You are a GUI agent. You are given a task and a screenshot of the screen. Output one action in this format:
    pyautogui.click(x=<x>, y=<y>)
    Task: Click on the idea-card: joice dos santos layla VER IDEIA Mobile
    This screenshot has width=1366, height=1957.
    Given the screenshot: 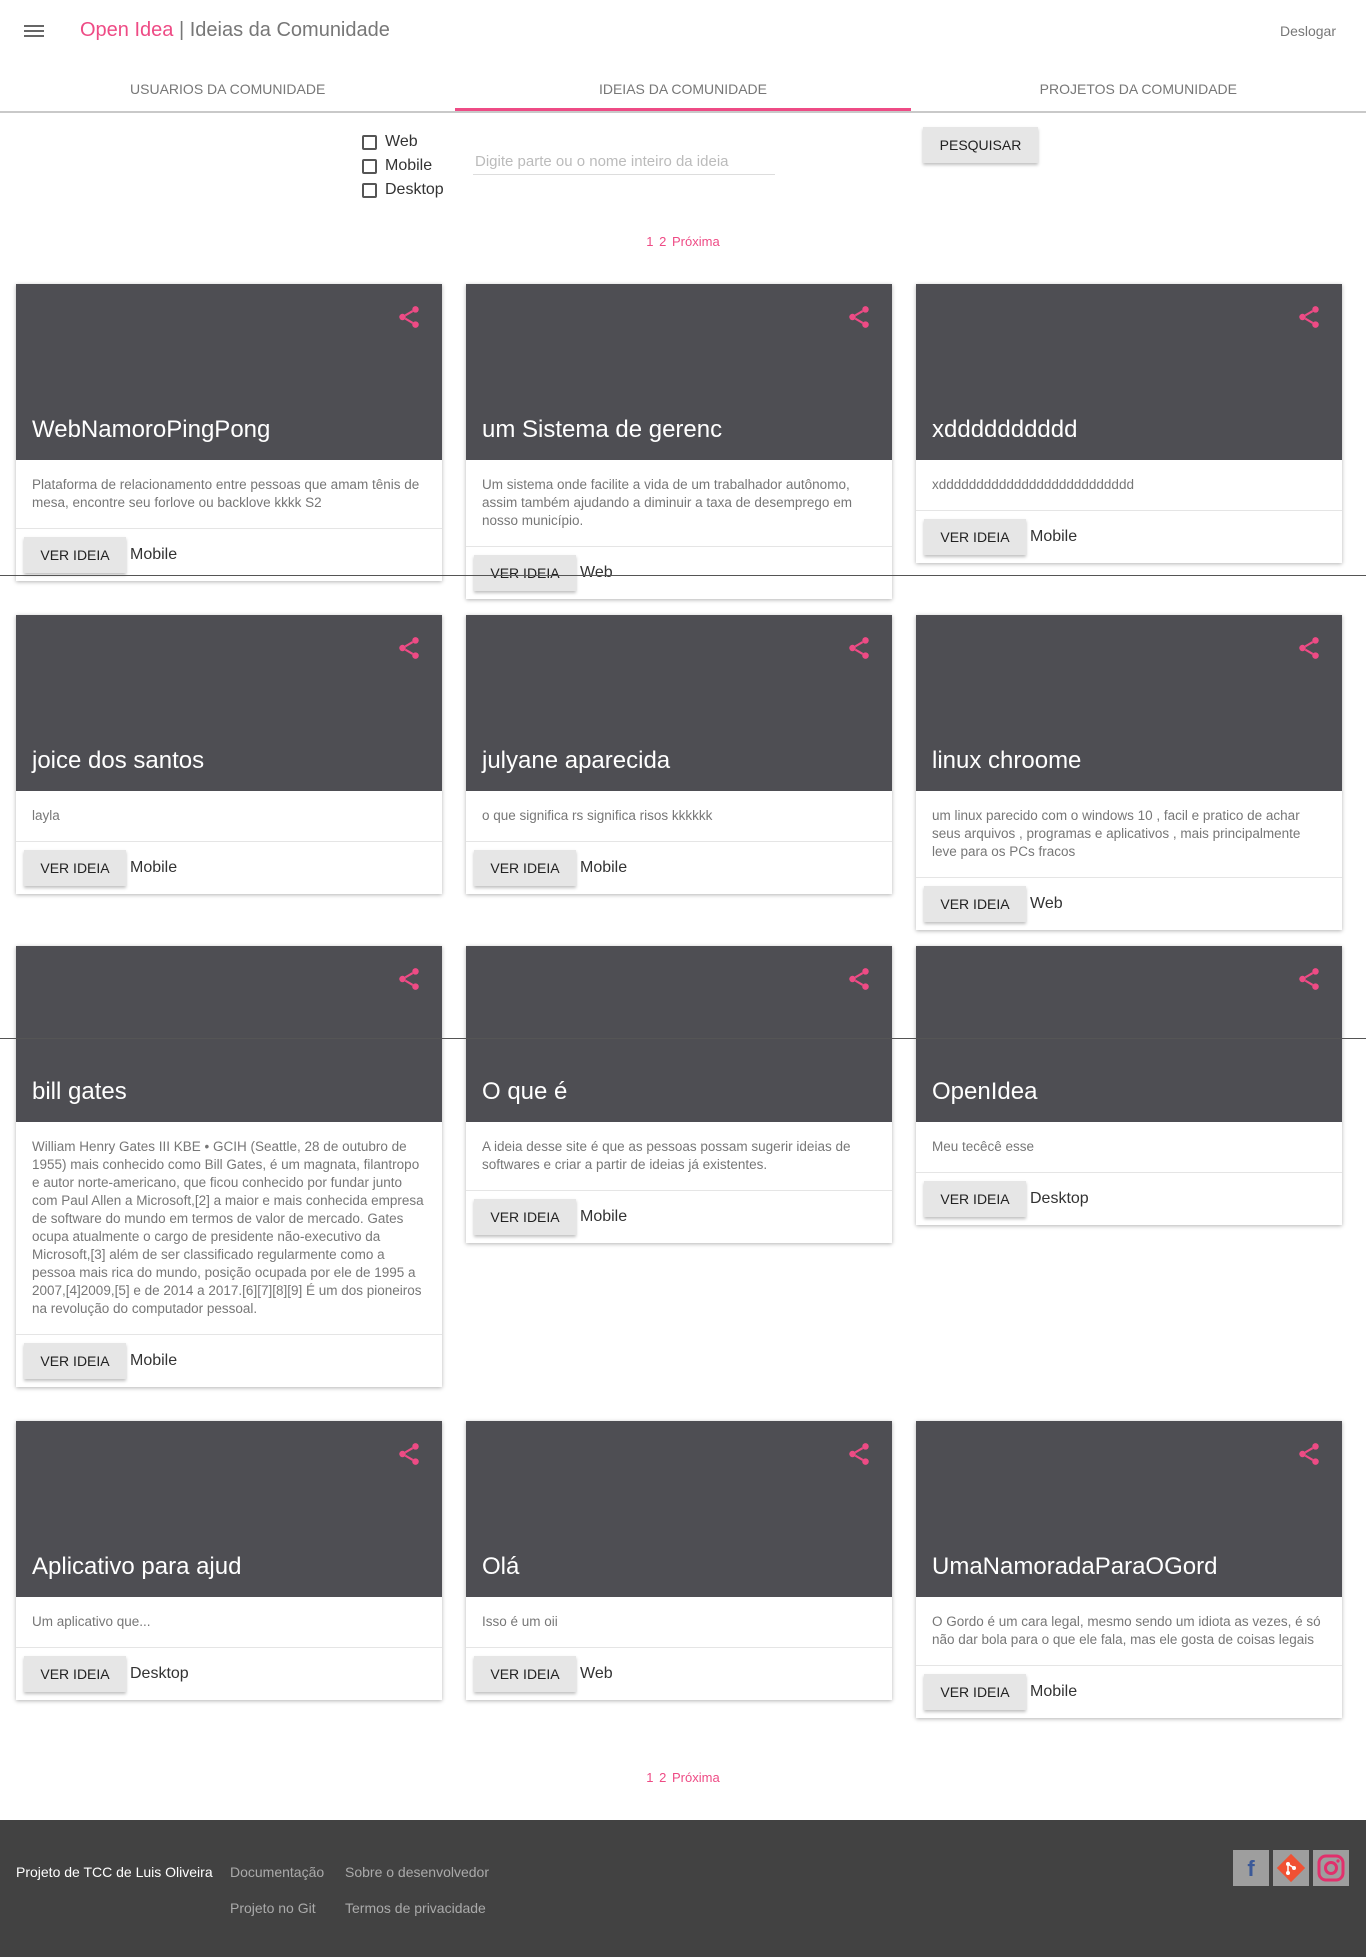 What is the action you would take?
    pyautogui.click(x=229, y=754)
    